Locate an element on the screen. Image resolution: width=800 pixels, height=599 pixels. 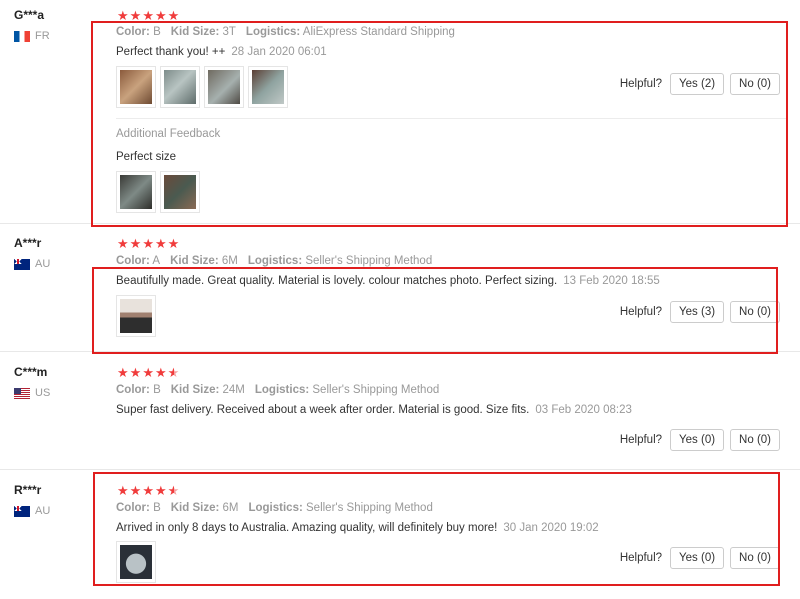
flag-us-icon is located at coordinates (22, 393).